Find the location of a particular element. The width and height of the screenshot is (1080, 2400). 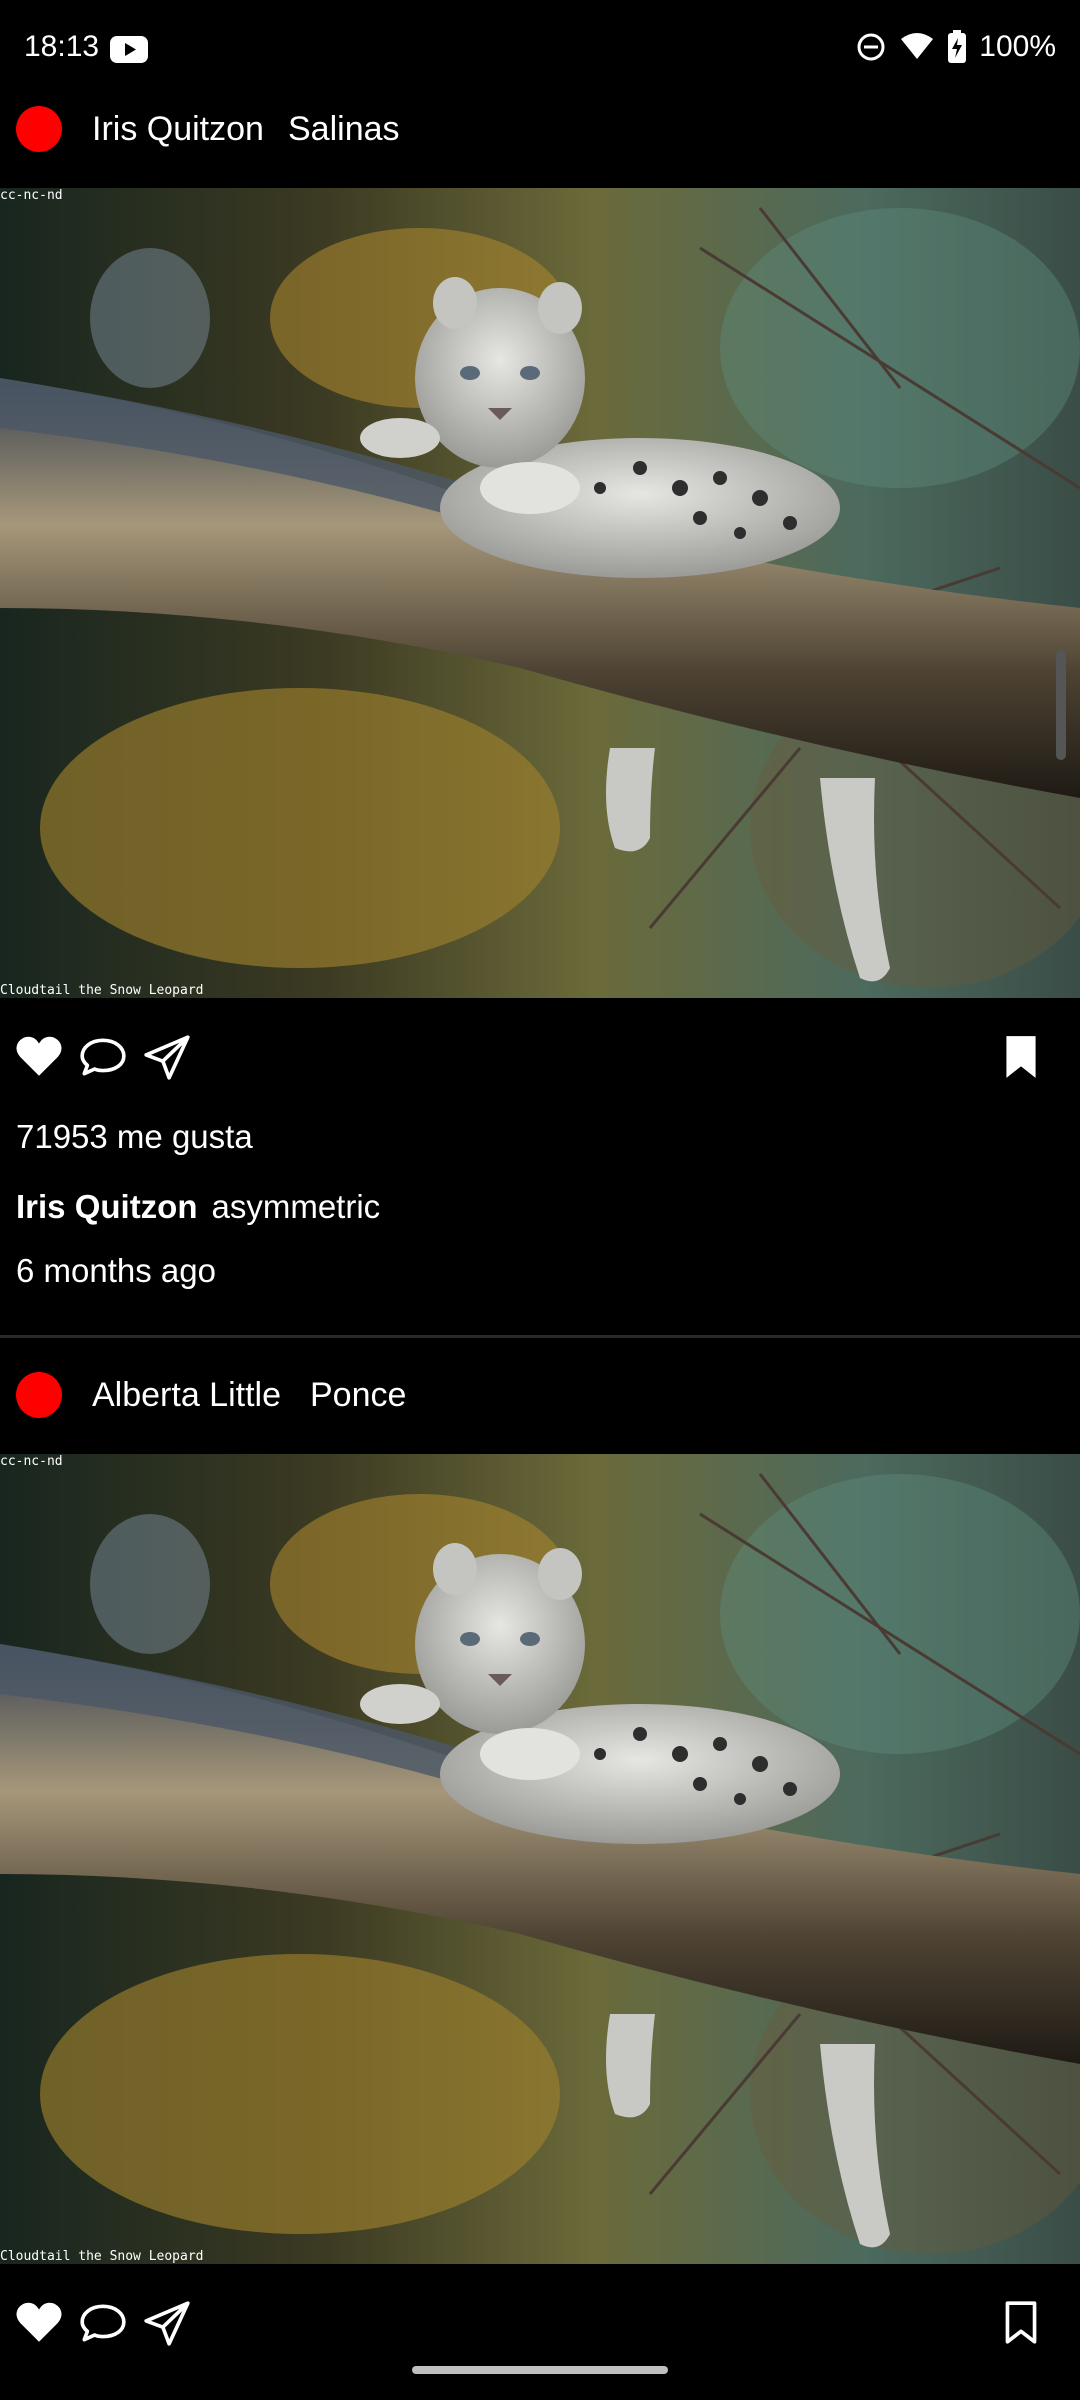

post-divider is located at coordinates (540, 1336).